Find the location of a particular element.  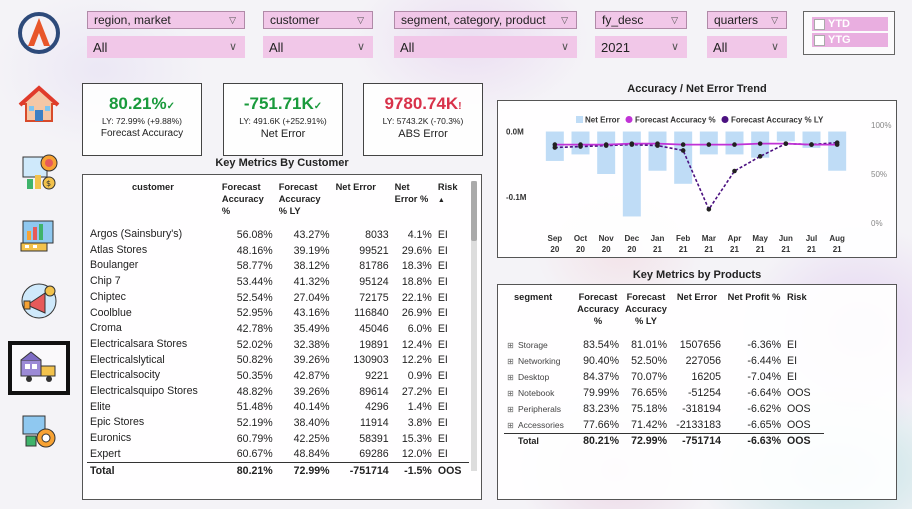

table-row: Atlas Stores 48.16% 39.19% 99521 29.6% EI is located at coordinates (278, 251).